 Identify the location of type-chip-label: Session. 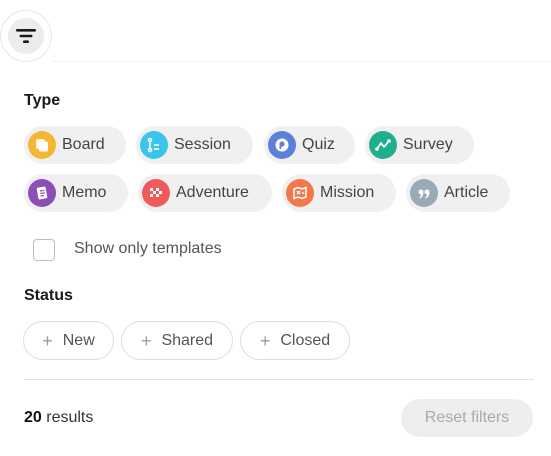
(202, 144).